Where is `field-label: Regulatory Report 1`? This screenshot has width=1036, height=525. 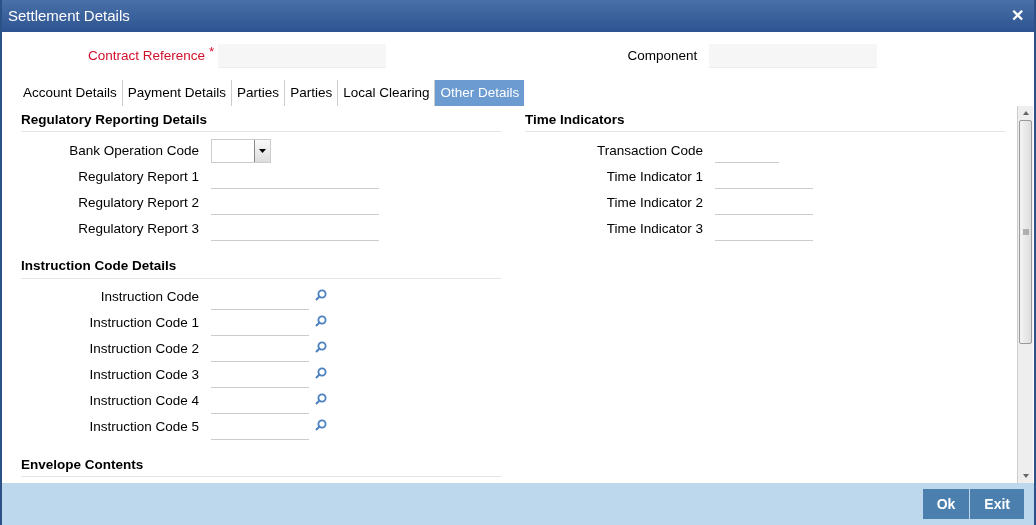
field-label: Regulatory Report 1 is located at coordinates (138, 177).